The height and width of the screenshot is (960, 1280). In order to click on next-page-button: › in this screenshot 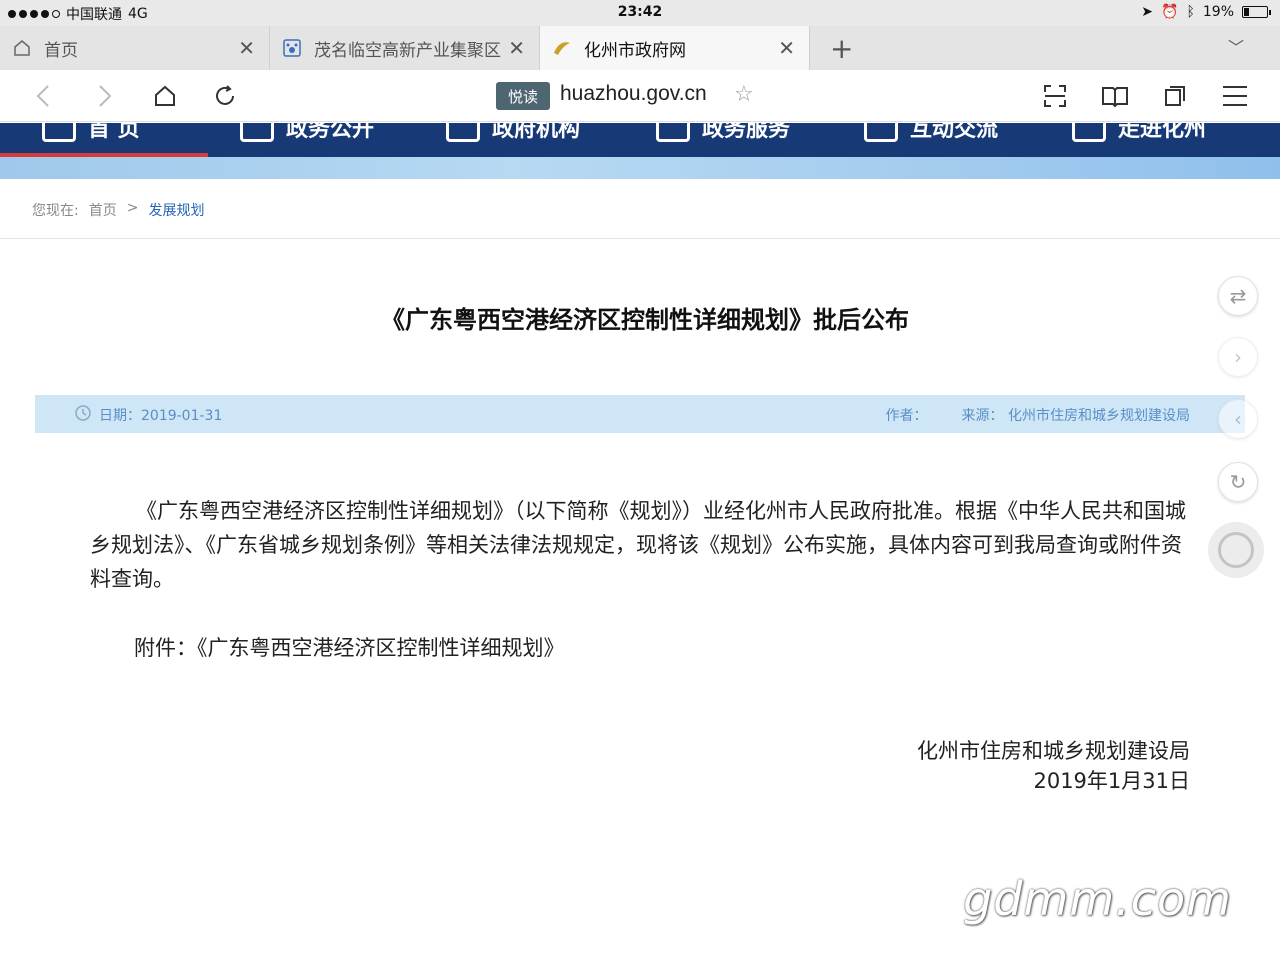, I will do `click(1238, 357)`.